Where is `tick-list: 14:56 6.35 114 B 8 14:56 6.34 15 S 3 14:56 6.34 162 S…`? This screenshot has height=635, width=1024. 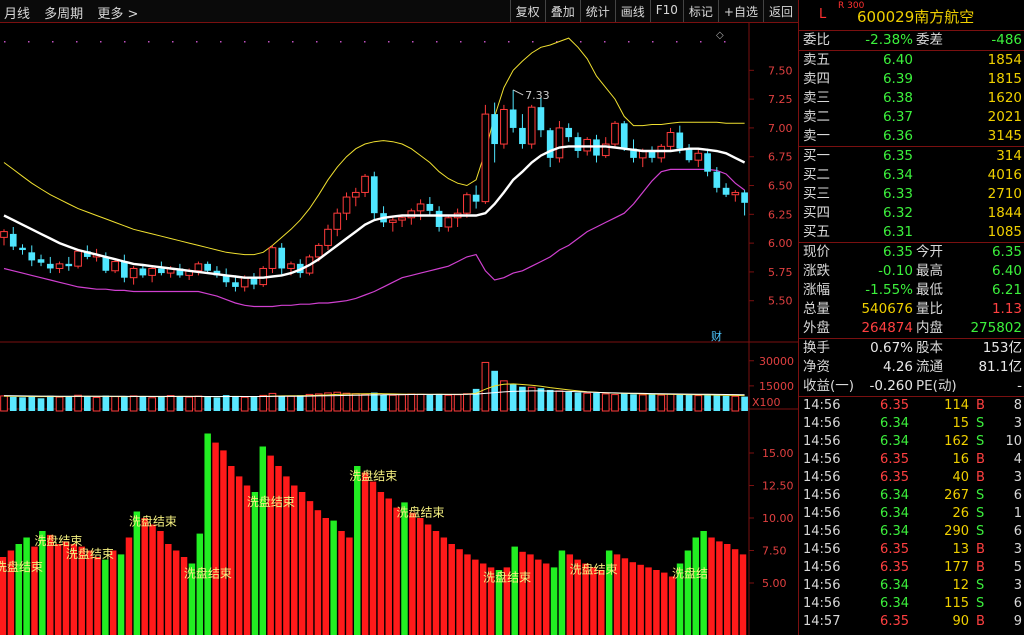 tick-list: 14:56 6.35 114 B 8 14:56 6.34 15 S 3 14:56 6.34 162 S… is located at coordinates (911, 513).